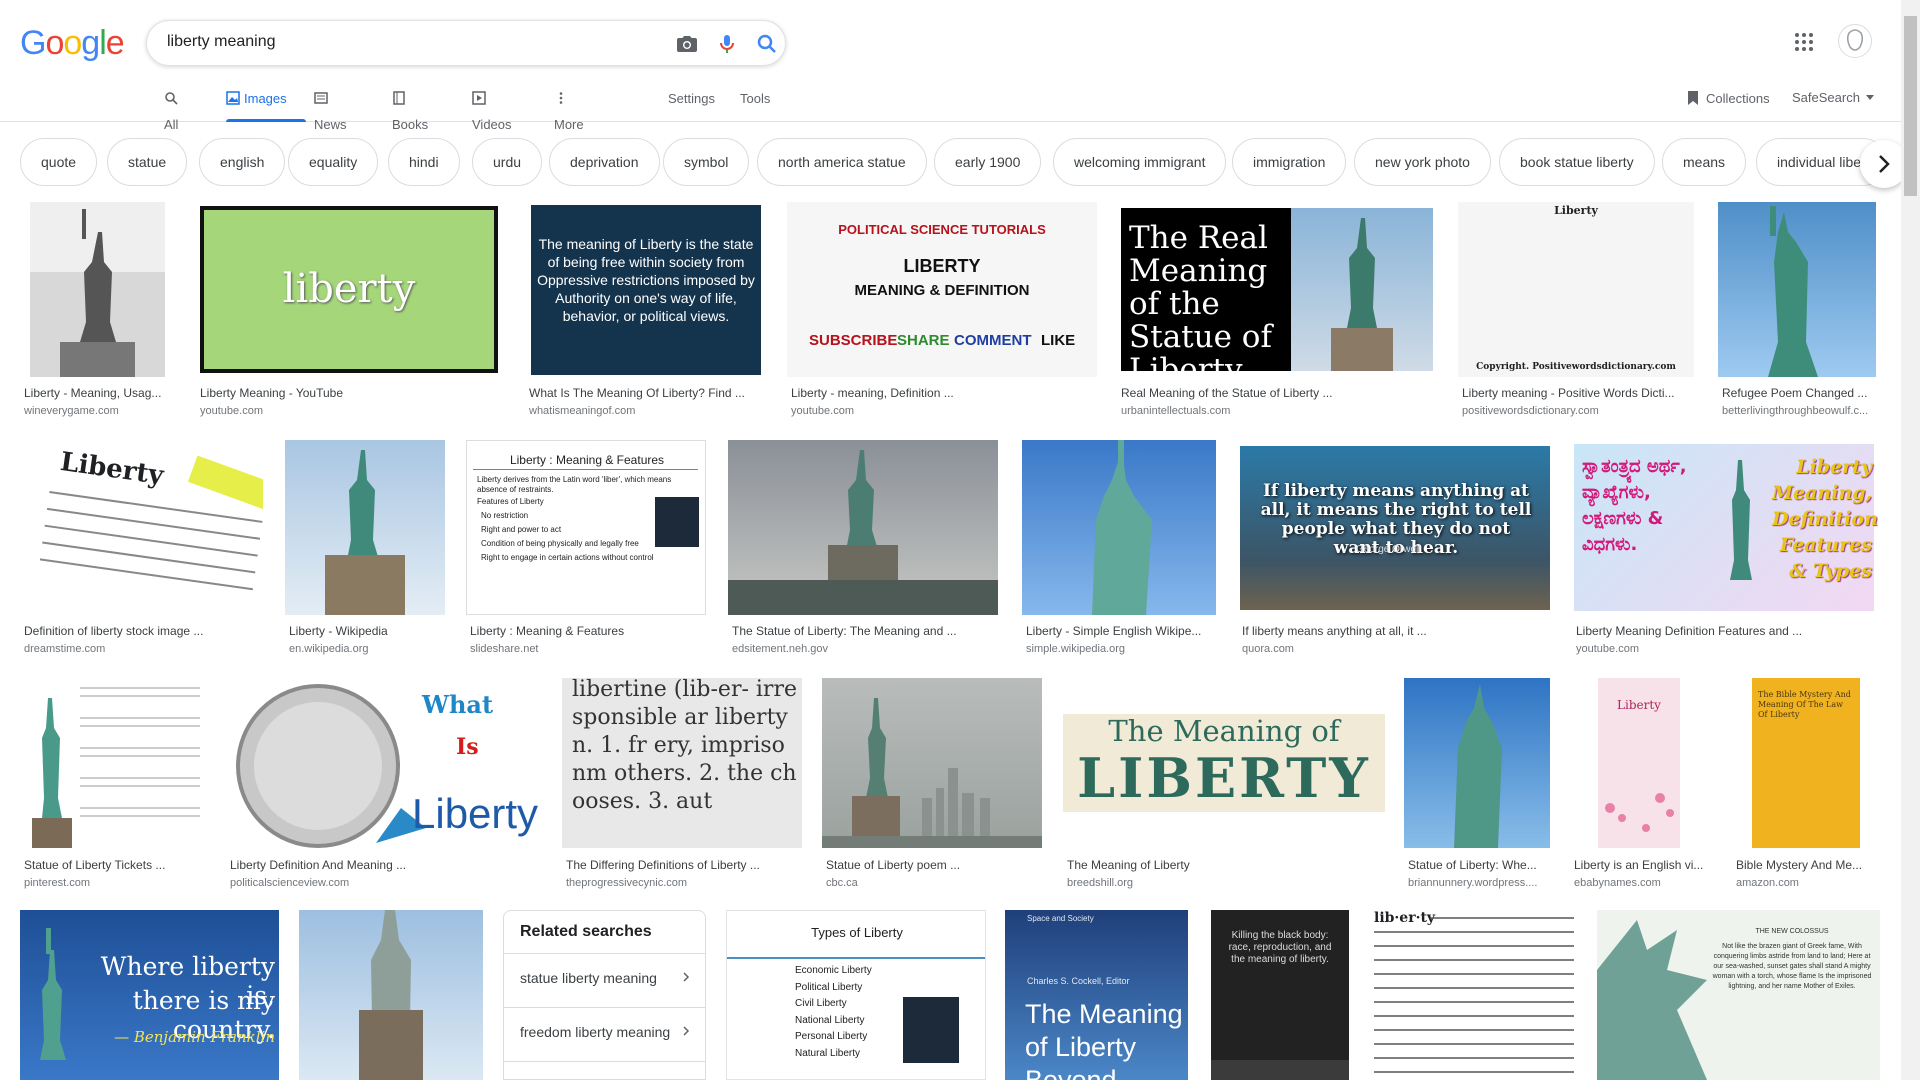 This screenshot has height=1080, width=1920. Describe the element at coordinates (1224, 763) in the screenshot. I see `result-thumbnail: The Meaning of LIBERTY` at that location.